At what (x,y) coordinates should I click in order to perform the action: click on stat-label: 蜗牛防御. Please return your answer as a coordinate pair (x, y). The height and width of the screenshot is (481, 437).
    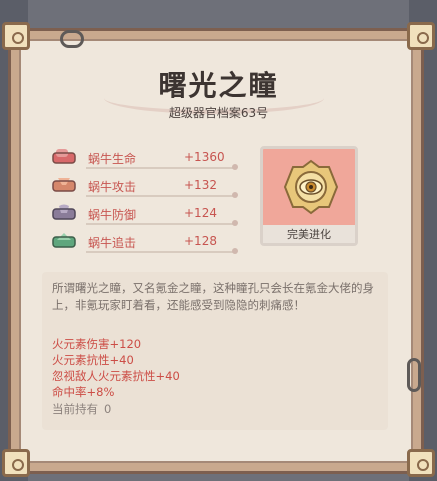
    Looking at the image, I should click on (112, 215).